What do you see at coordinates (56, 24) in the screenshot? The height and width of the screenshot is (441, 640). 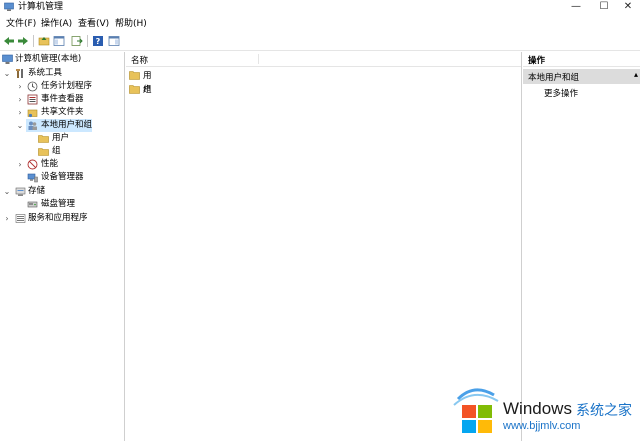 I see `menu-action: 操作(A)` at bounding box center [56, 24].